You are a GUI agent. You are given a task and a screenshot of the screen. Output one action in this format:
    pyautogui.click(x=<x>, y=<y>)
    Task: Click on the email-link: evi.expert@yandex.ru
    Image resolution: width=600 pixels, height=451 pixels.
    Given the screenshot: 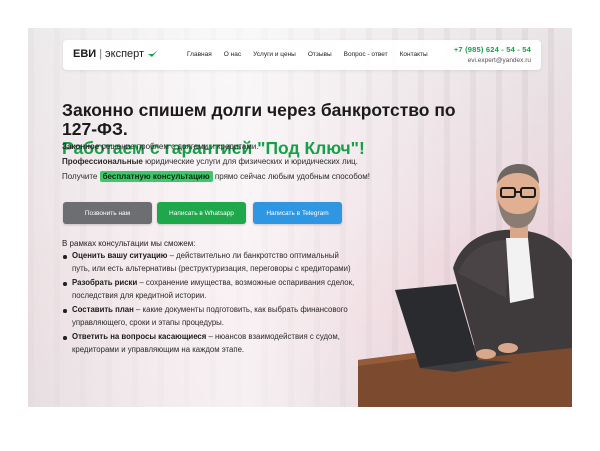 What is the action you would take?
    pyautogui.click(x=492, y=60)
    